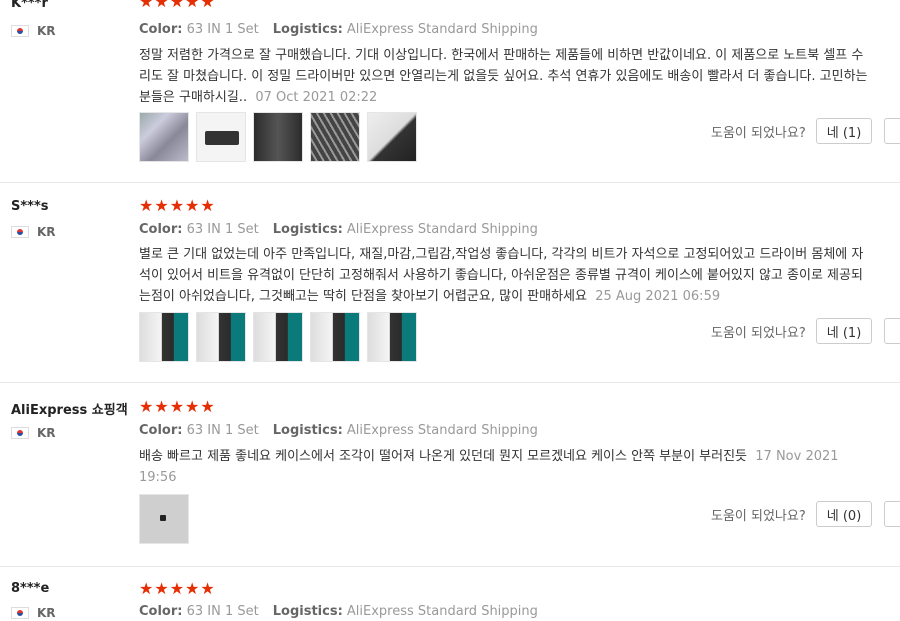 This screenshot has height=621, width=900. I want to click on reviewer-name: S***s, so click(30, 206).